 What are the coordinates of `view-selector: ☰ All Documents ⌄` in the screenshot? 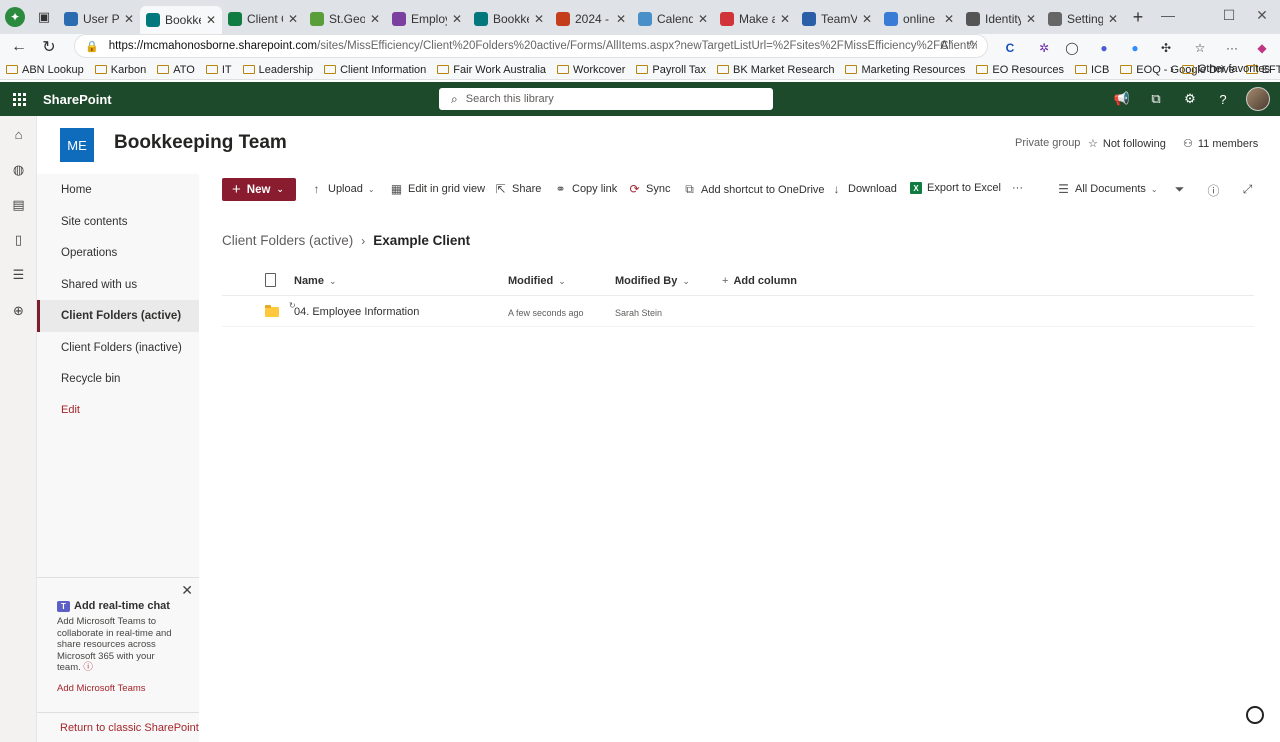 It's located at (1107, 189).